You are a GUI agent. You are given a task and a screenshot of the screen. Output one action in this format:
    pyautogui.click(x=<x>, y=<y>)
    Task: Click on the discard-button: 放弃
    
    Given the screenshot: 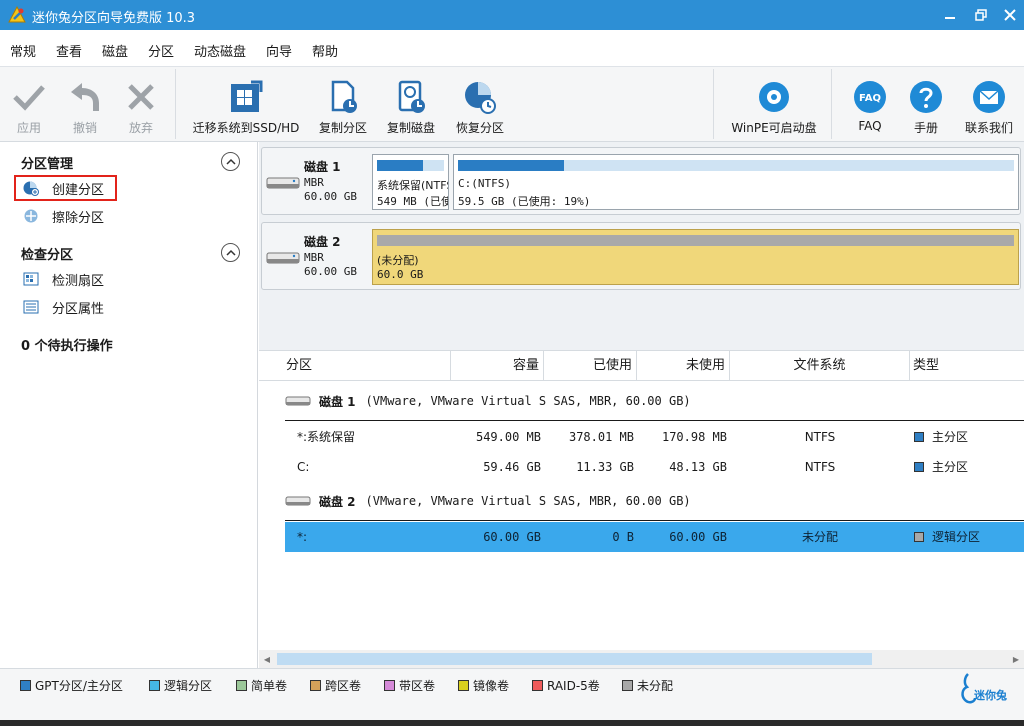 What is the action you would take?
    pyautogui.click(x=141, y=104)
    